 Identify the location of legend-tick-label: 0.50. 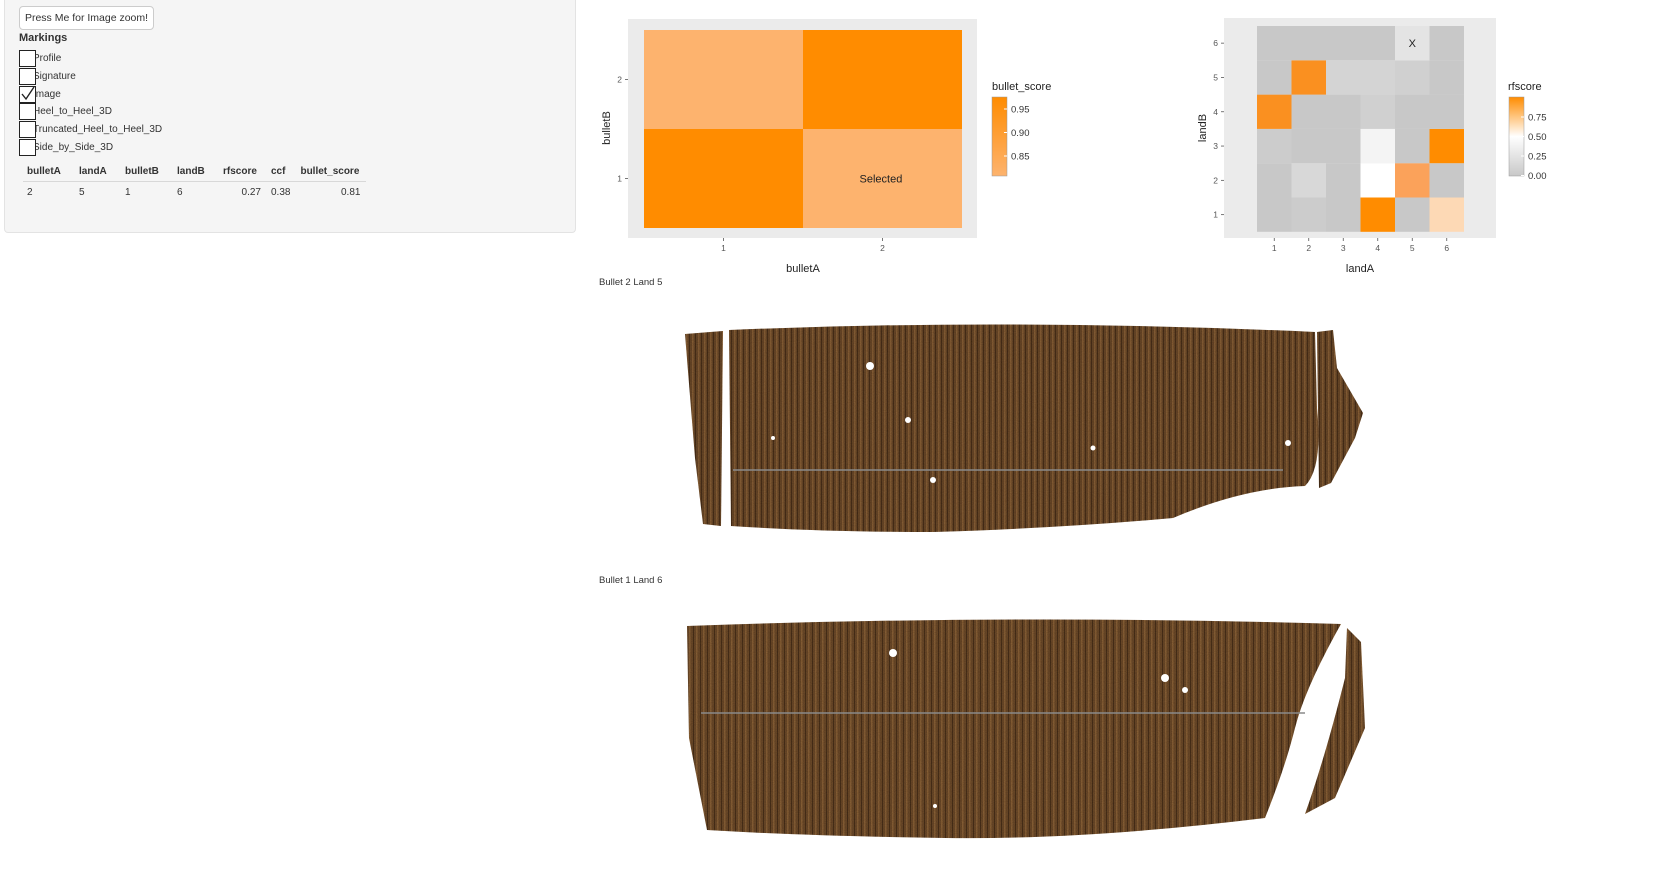
(1537, 137).